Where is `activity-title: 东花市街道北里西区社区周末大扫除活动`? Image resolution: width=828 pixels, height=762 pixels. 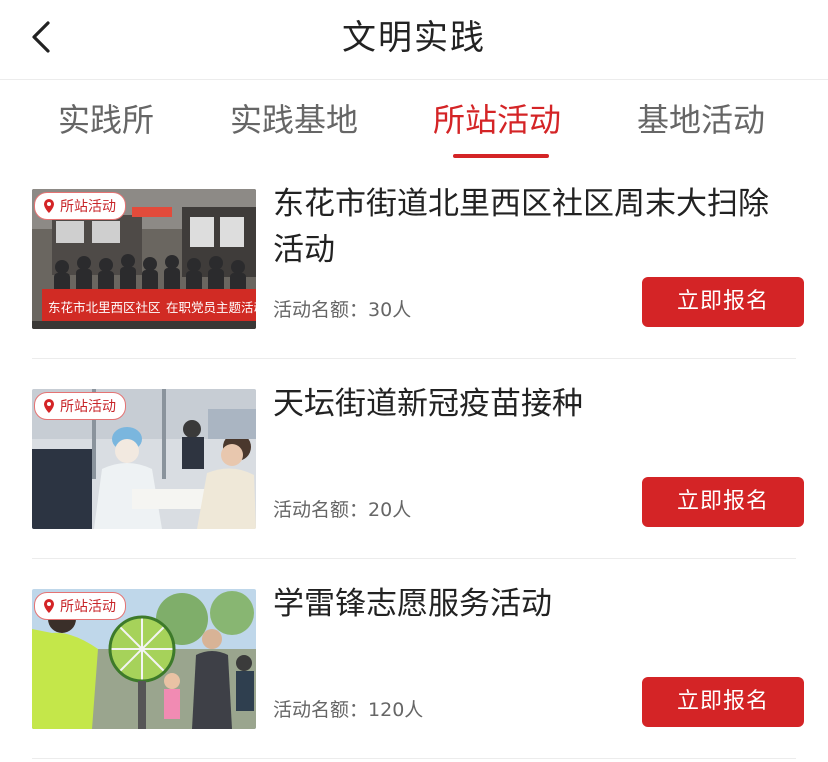 activity-title: 东花市街道北里西区社区周末大扫除活动 is located at coordinates (535, 227).